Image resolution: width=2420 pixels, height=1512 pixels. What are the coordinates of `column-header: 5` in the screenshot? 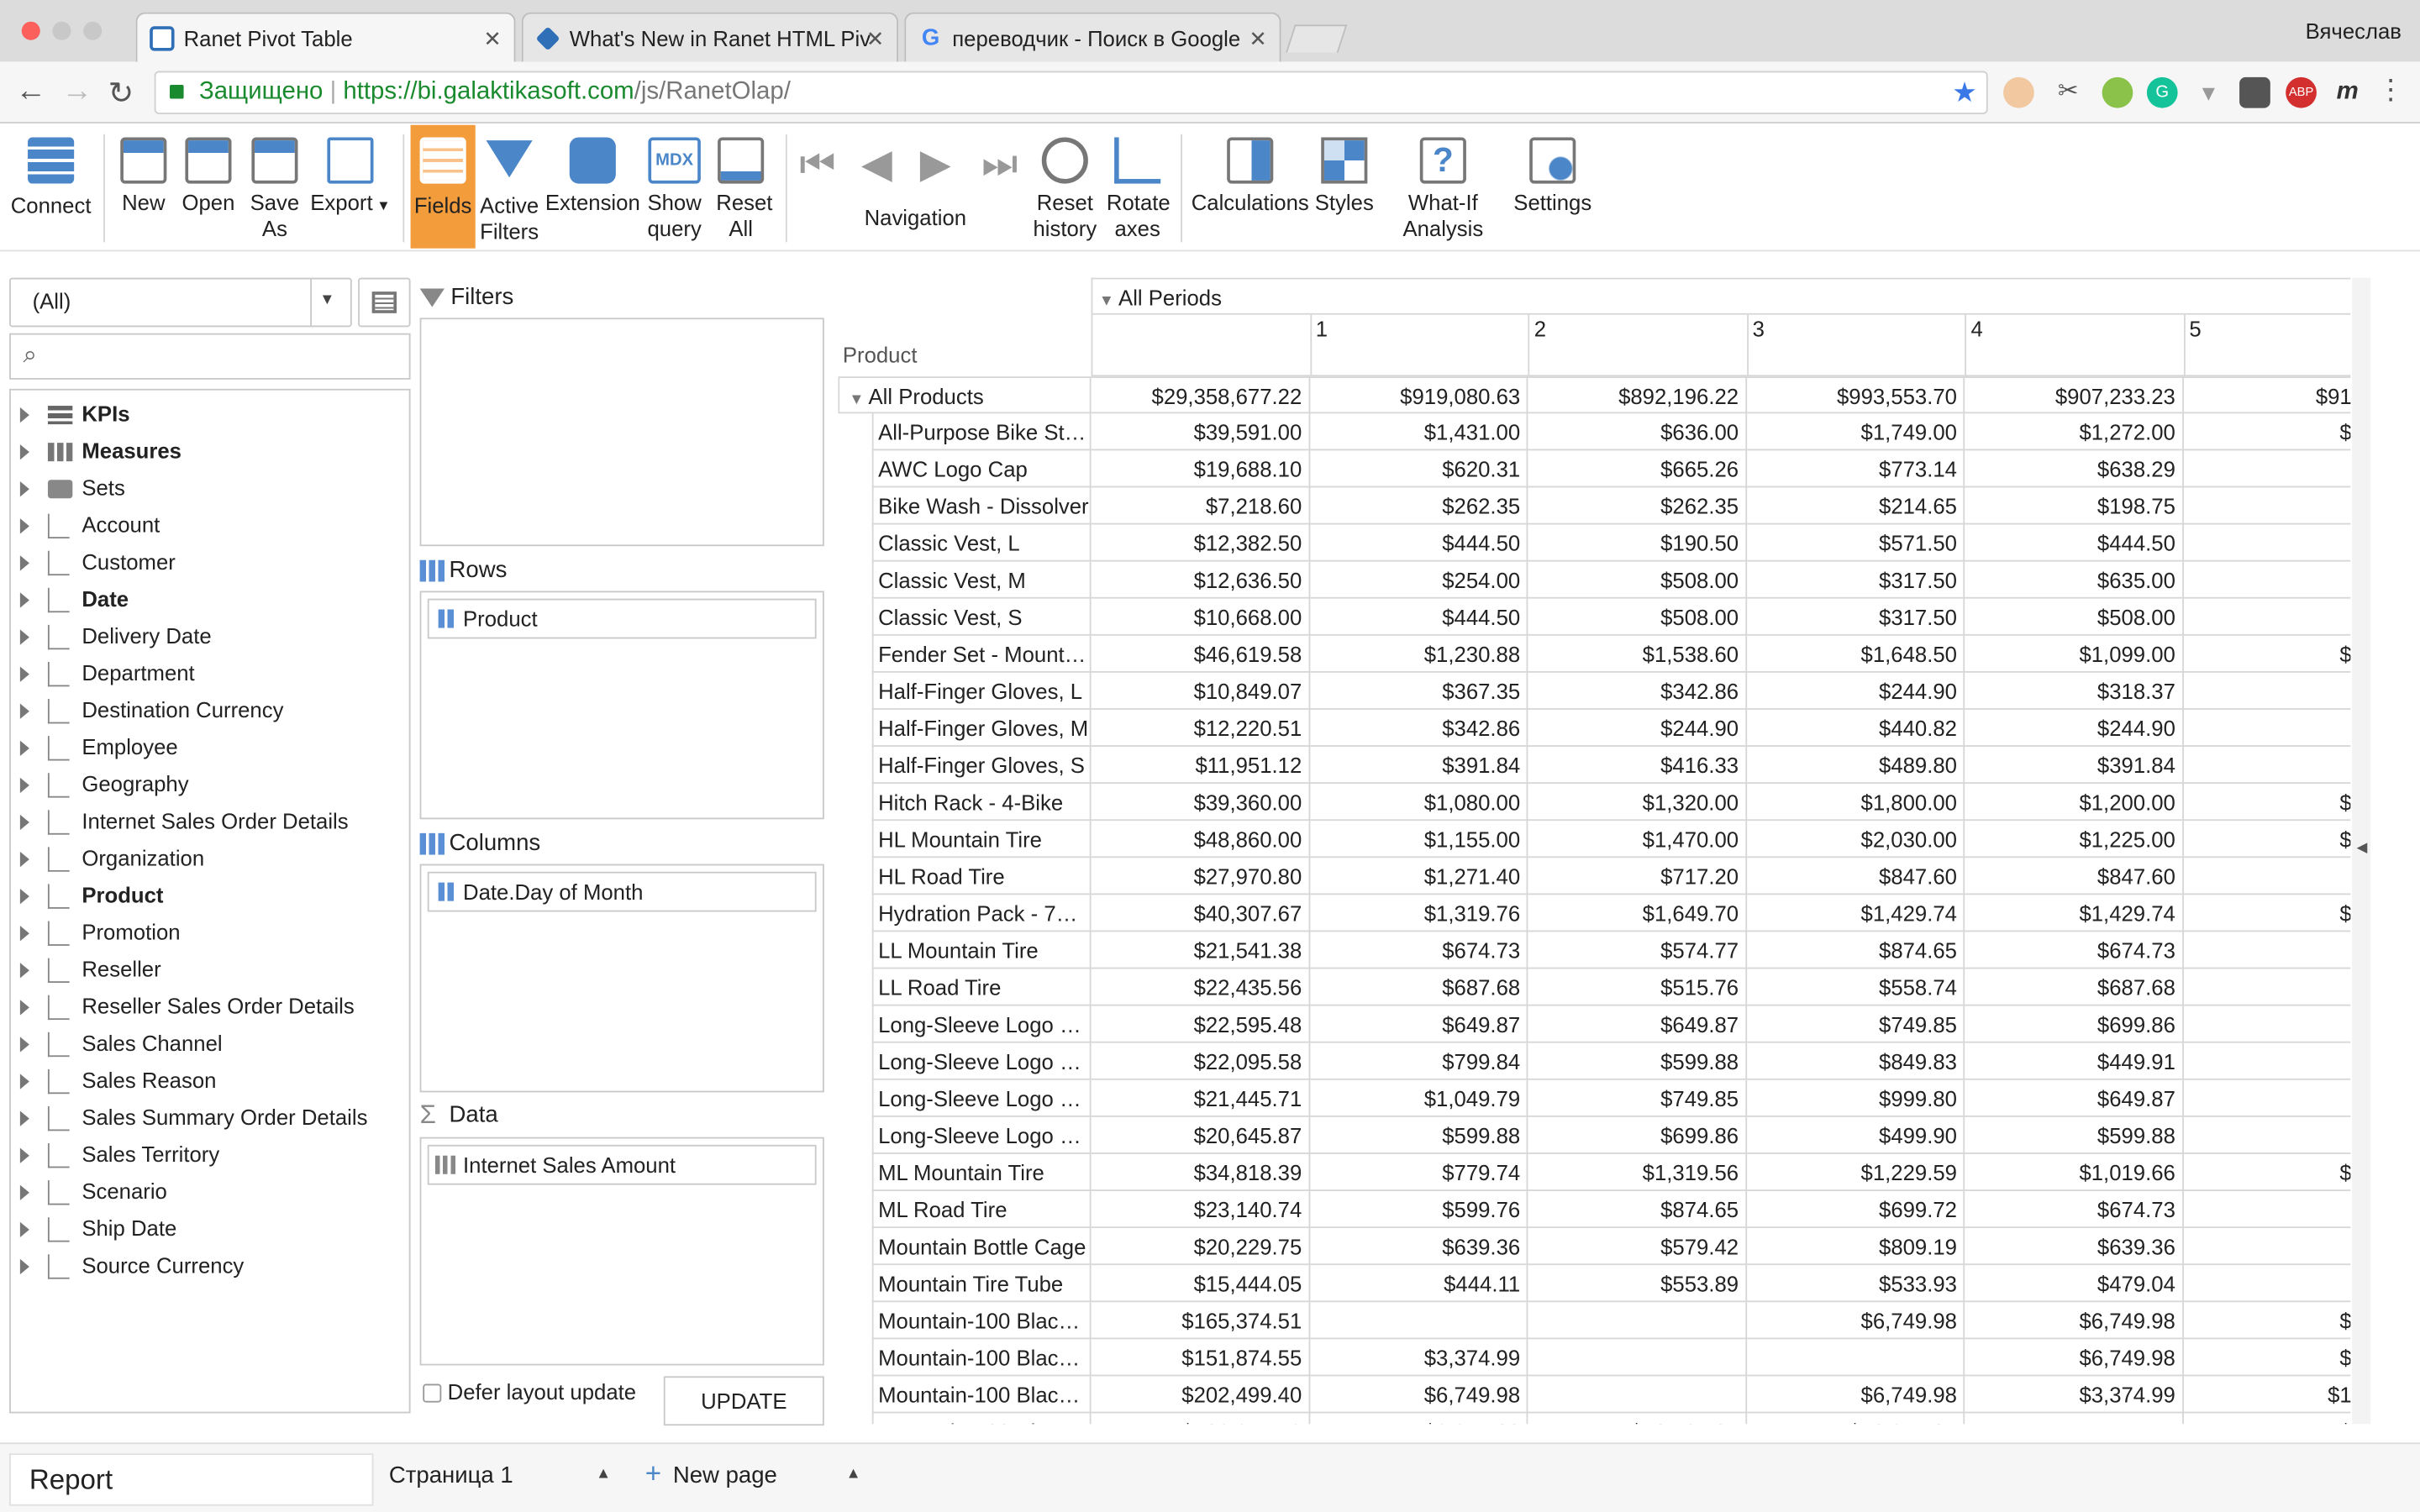 It's located at (2267, 345).